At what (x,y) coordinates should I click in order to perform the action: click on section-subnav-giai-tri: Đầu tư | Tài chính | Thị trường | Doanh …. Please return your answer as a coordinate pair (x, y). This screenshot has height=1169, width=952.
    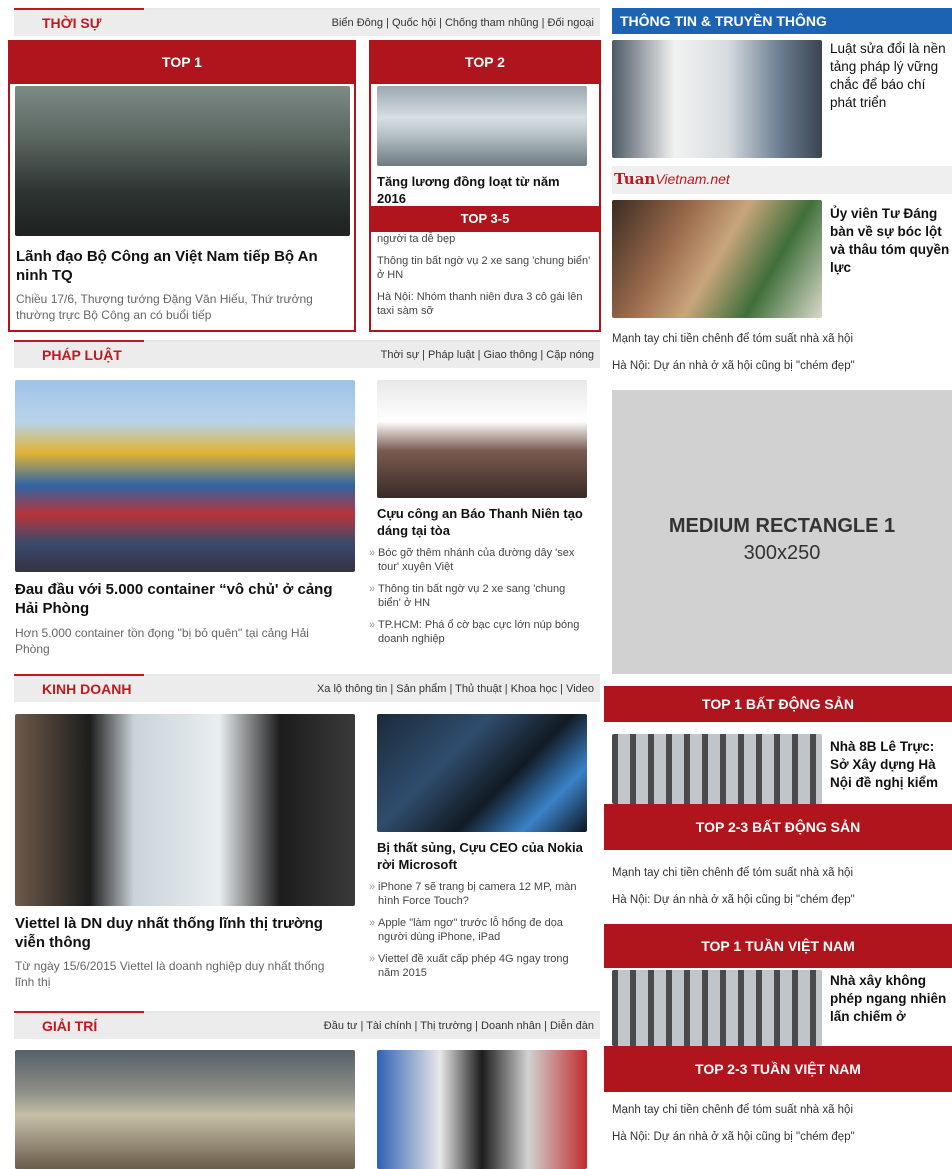
    Looking at the image, I should click on (459, 1026).